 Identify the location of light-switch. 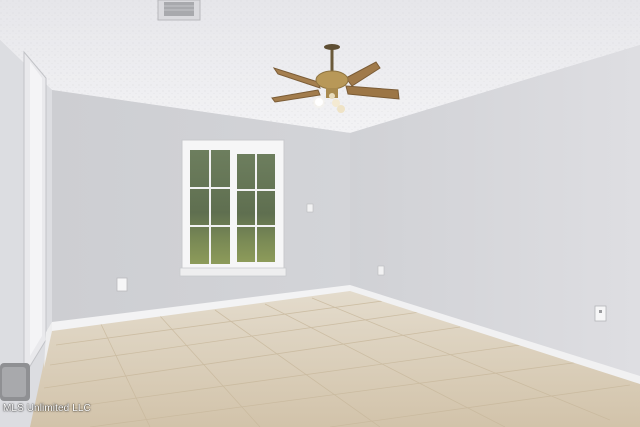
(310, 208).